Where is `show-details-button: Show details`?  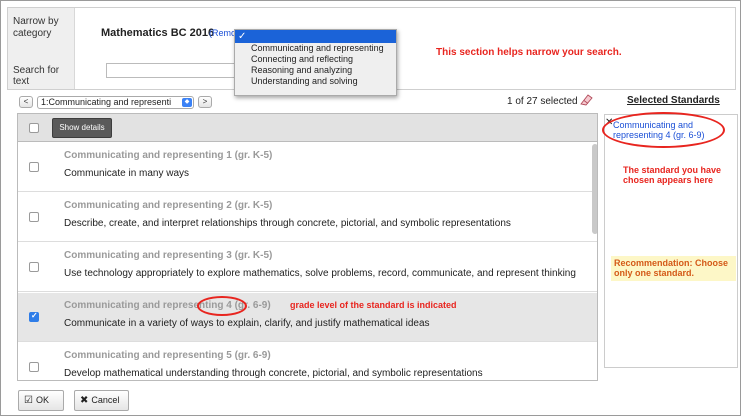
show-details-button: Show details is located at coordinates (82, 128).